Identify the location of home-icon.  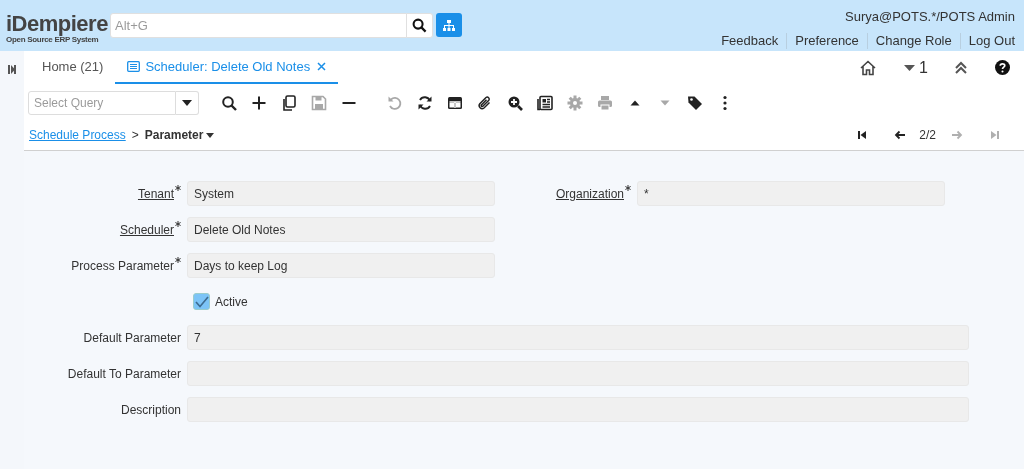
(868, 67).